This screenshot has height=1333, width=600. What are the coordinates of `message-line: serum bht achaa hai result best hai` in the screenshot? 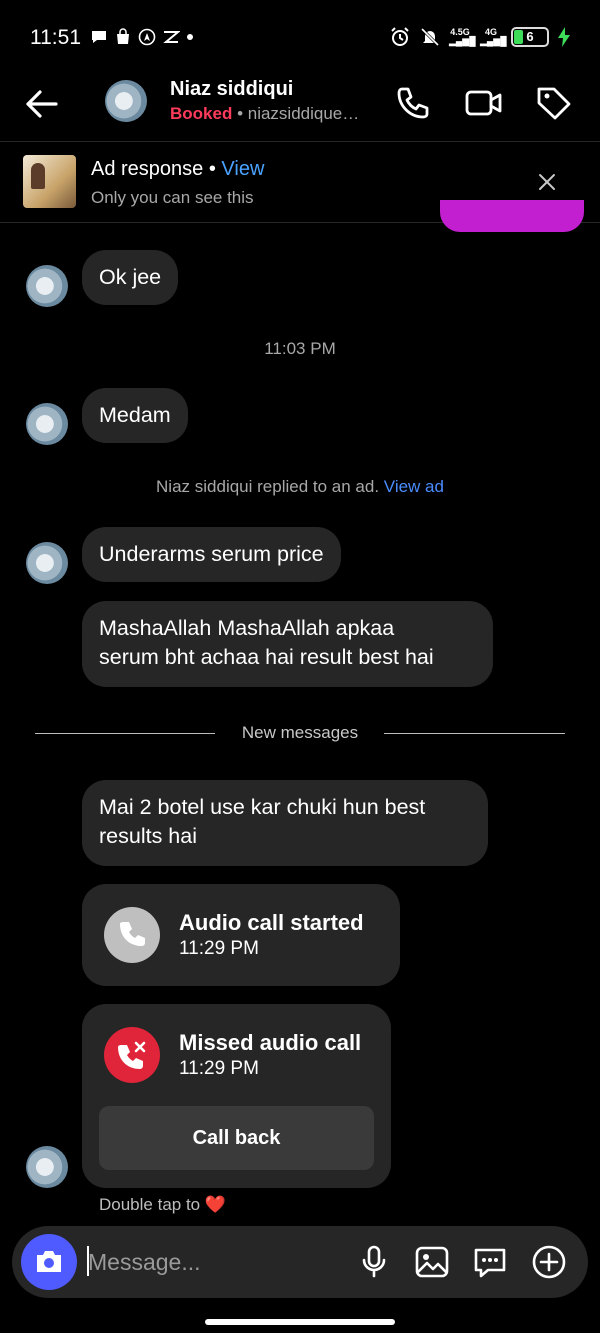 It's located at (266, 657).